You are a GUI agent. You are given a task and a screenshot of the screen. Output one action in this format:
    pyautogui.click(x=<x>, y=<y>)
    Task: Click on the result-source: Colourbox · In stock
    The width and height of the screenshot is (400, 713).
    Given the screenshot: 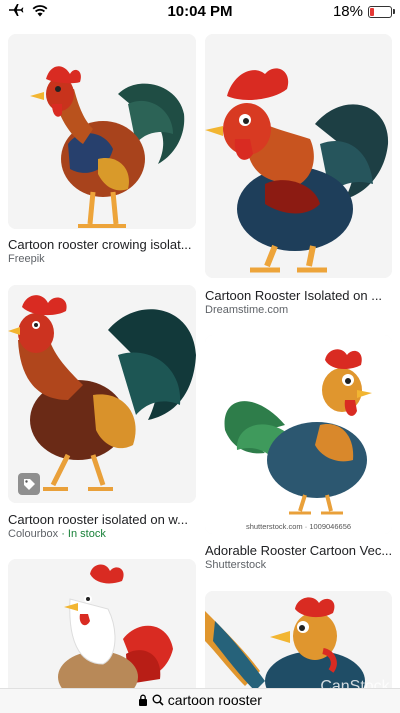 What is the action you would take?
    pyautogui.click(x=57, y=534)
    